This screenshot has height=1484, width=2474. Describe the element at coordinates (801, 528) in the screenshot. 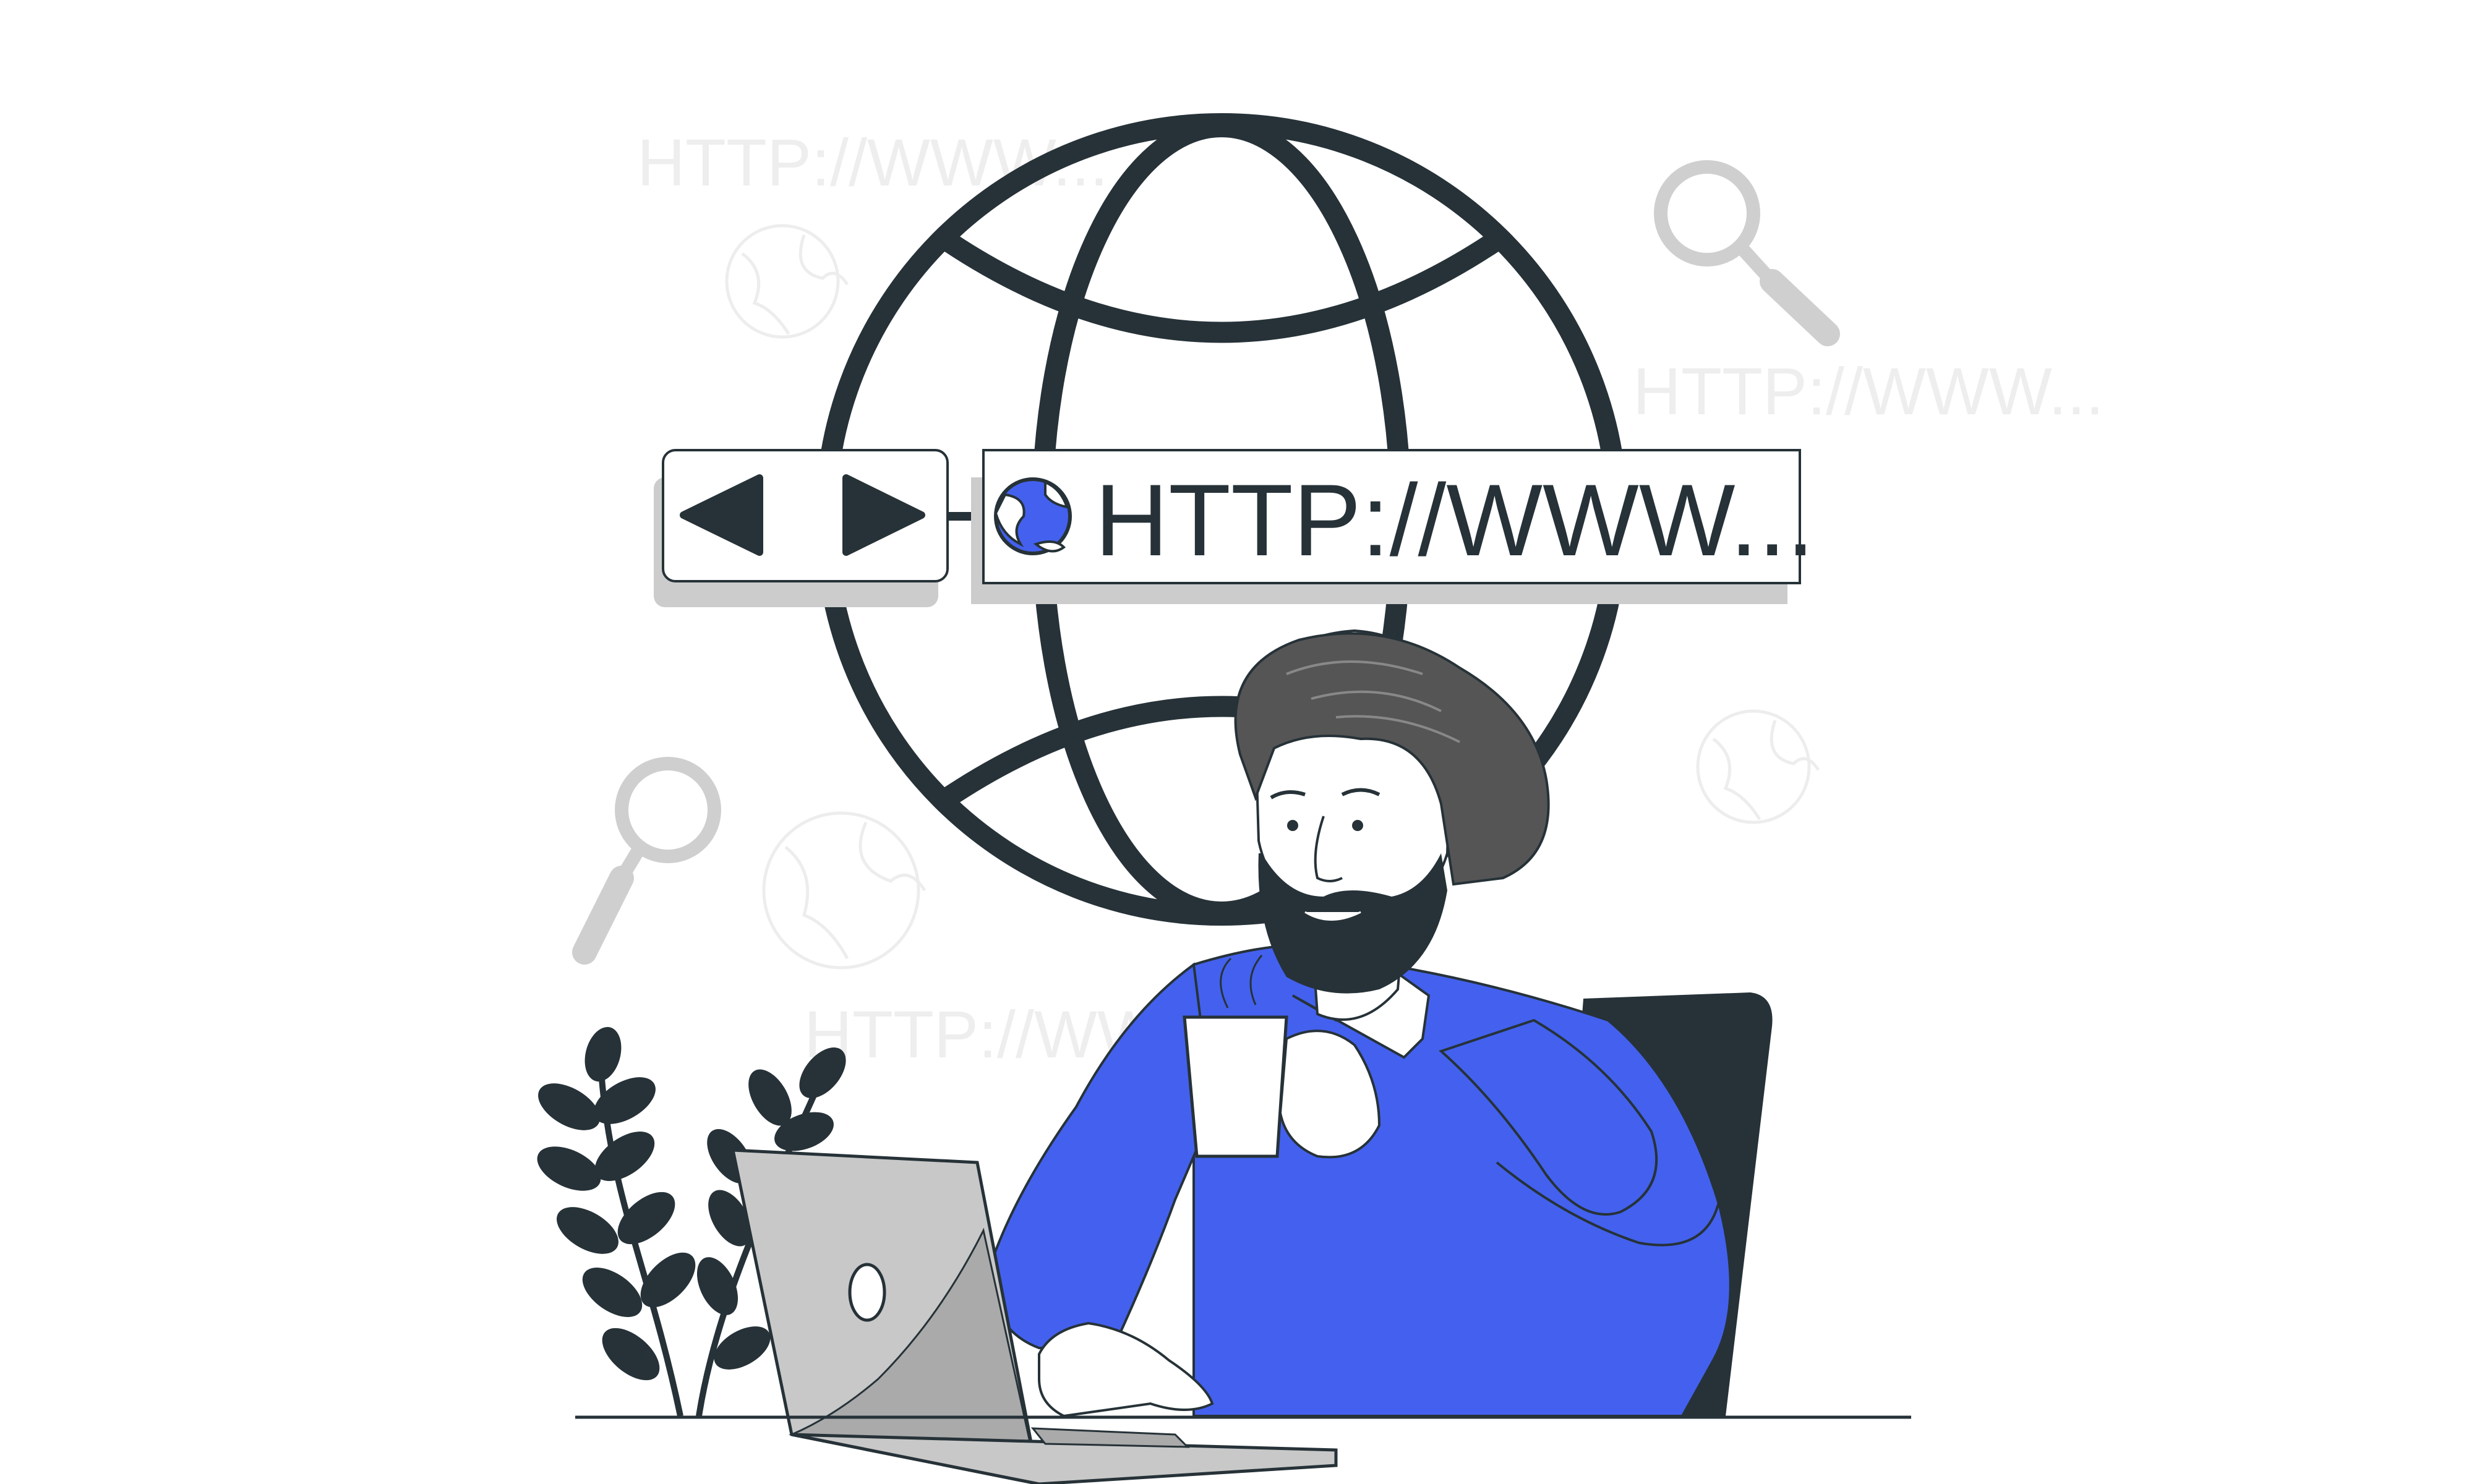

I see `browser-nav-box` at that location.